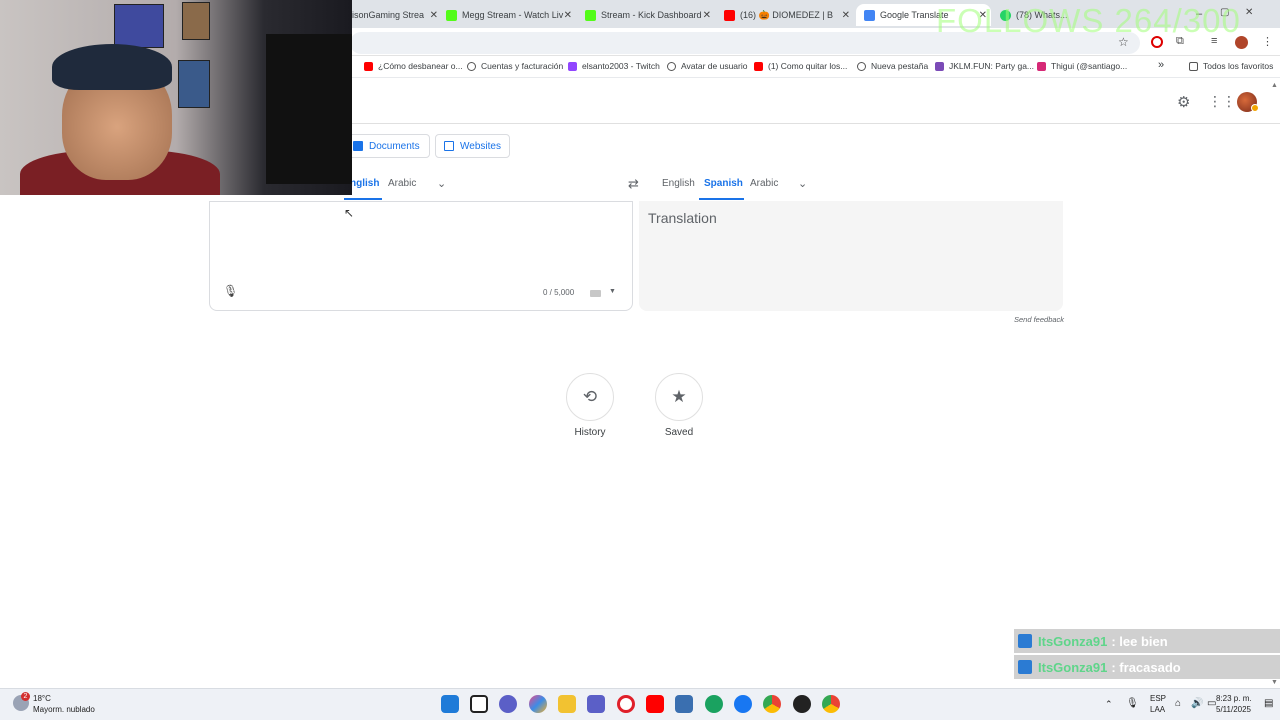 The width and height of the screenshot is (1280, 720). Describe the element at coordinates (1197, 703) in the screenshot. I see `volume-icon: 🔊` at that location.